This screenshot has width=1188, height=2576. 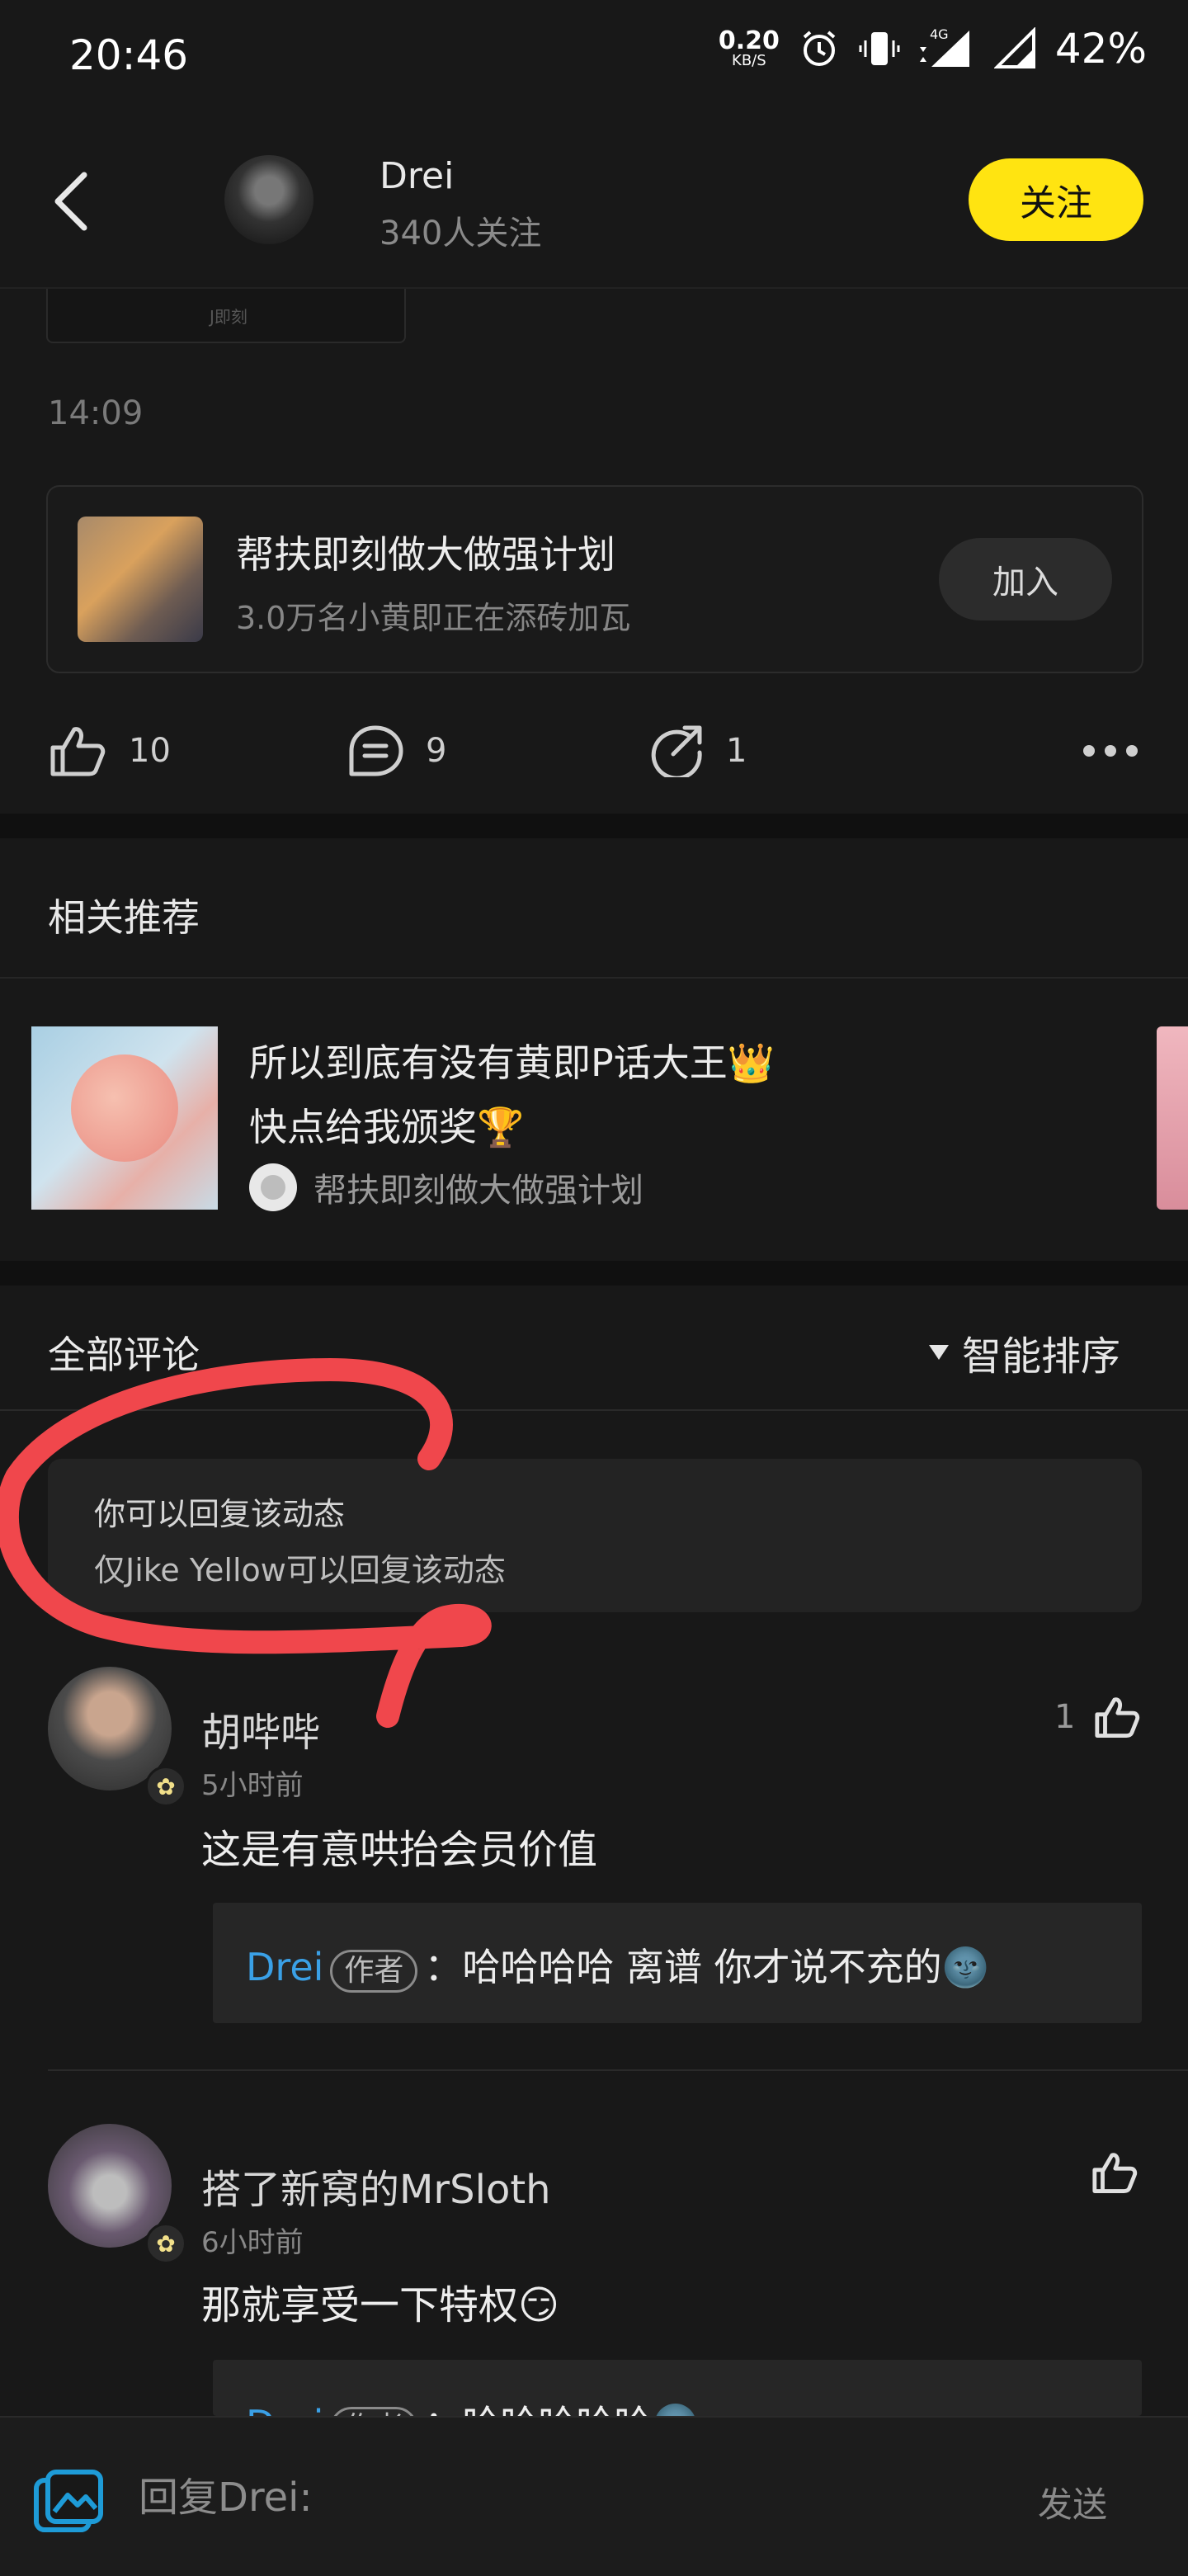 What do you see at coordinates (594, 58) in the screenshot?
I see `status-bar: 20:46 0.20 KB/S 4G 42%` at bounding box center [594, 58].